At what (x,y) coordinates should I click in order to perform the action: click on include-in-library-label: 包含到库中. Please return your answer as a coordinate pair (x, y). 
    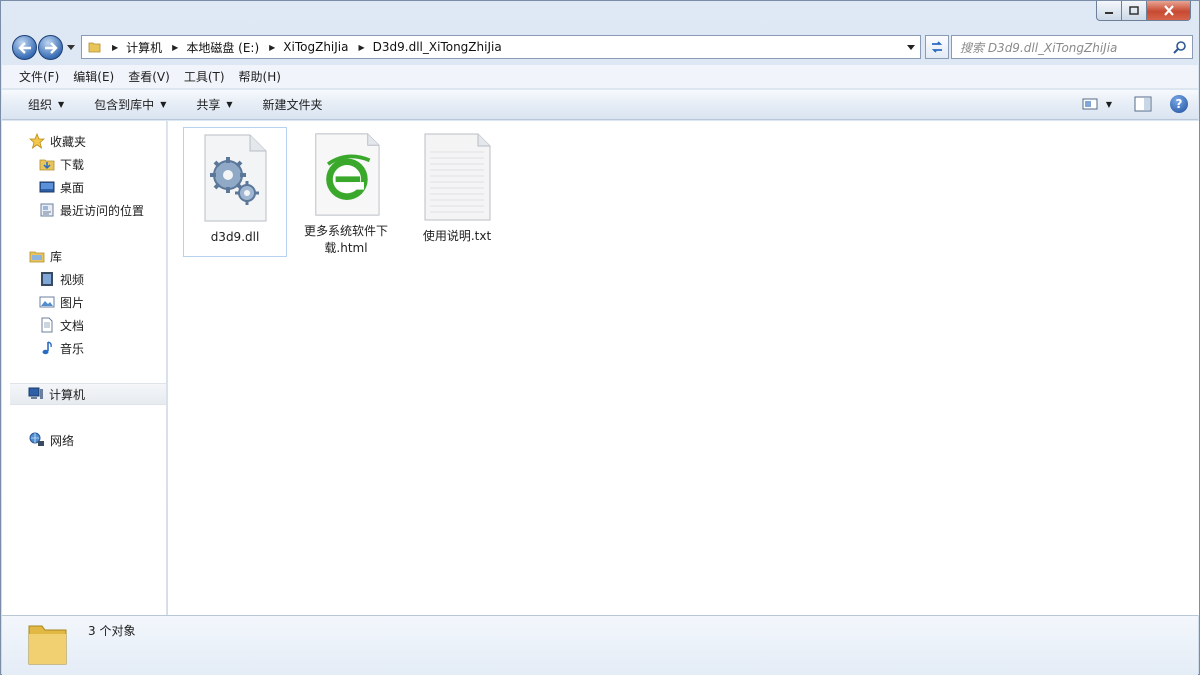
    Looking at the image, I should click on (124, 105).